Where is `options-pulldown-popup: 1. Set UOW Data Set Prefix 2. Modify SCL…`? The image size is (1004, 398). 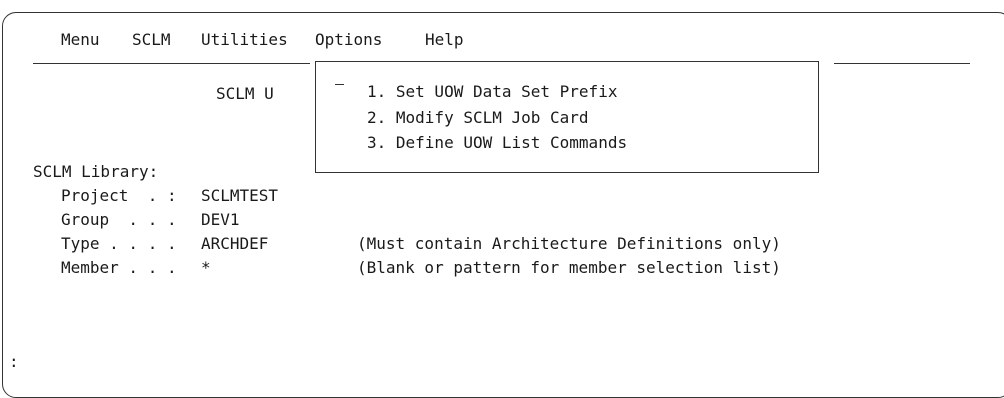
options-pulldown-popup: 1. Set UOW Data Set Prefix 2. Modify SCL… is located at coordinates (567, 117).